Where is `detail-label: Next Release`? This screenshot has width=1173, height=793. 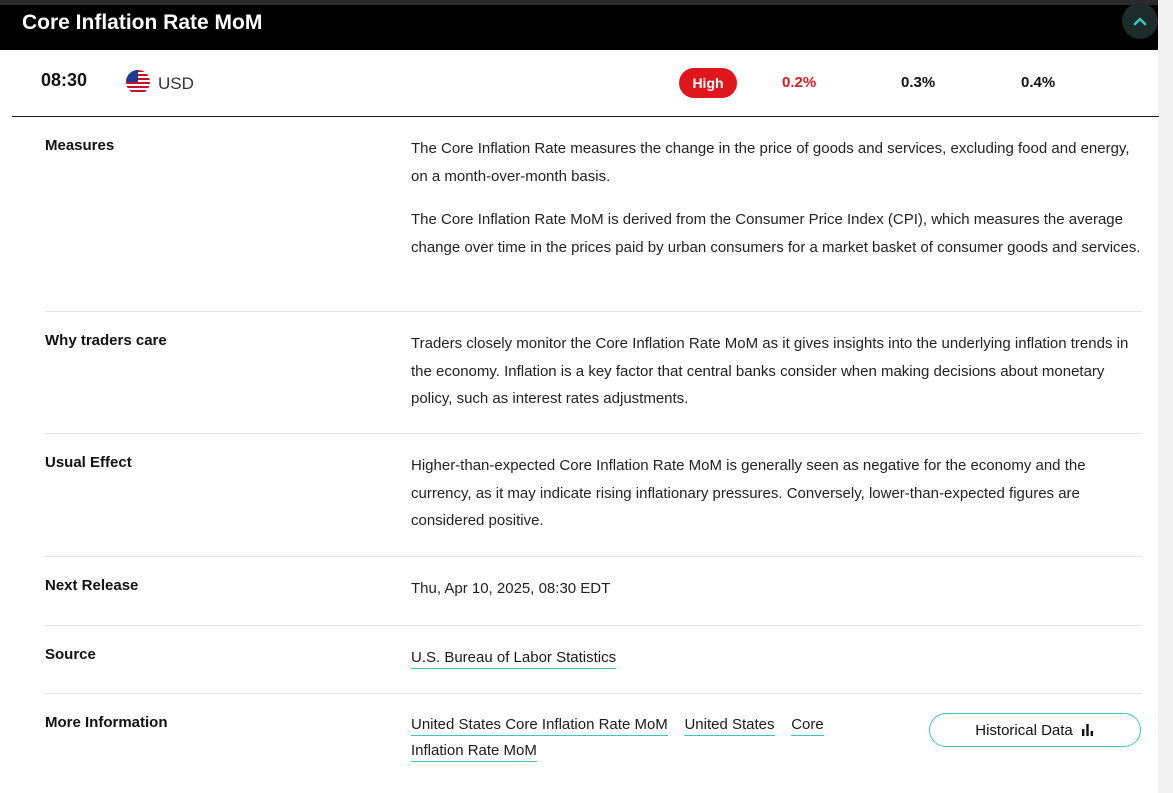
detail-label: Next Release is located at coordinates (92, 585).